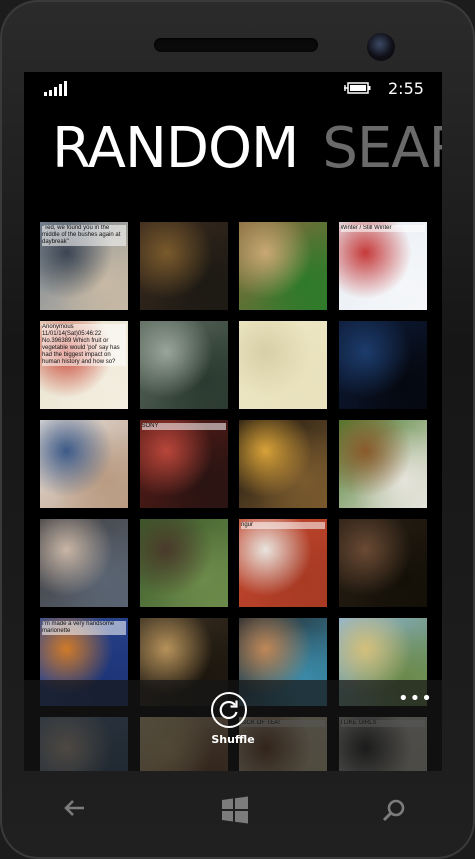 The height and width of the screenshot is (859, 475). What do you see at coordinates (183, 426) in the screenshot?
I see `thumbnail-caption: SONY` at bounding box center [183, 426].